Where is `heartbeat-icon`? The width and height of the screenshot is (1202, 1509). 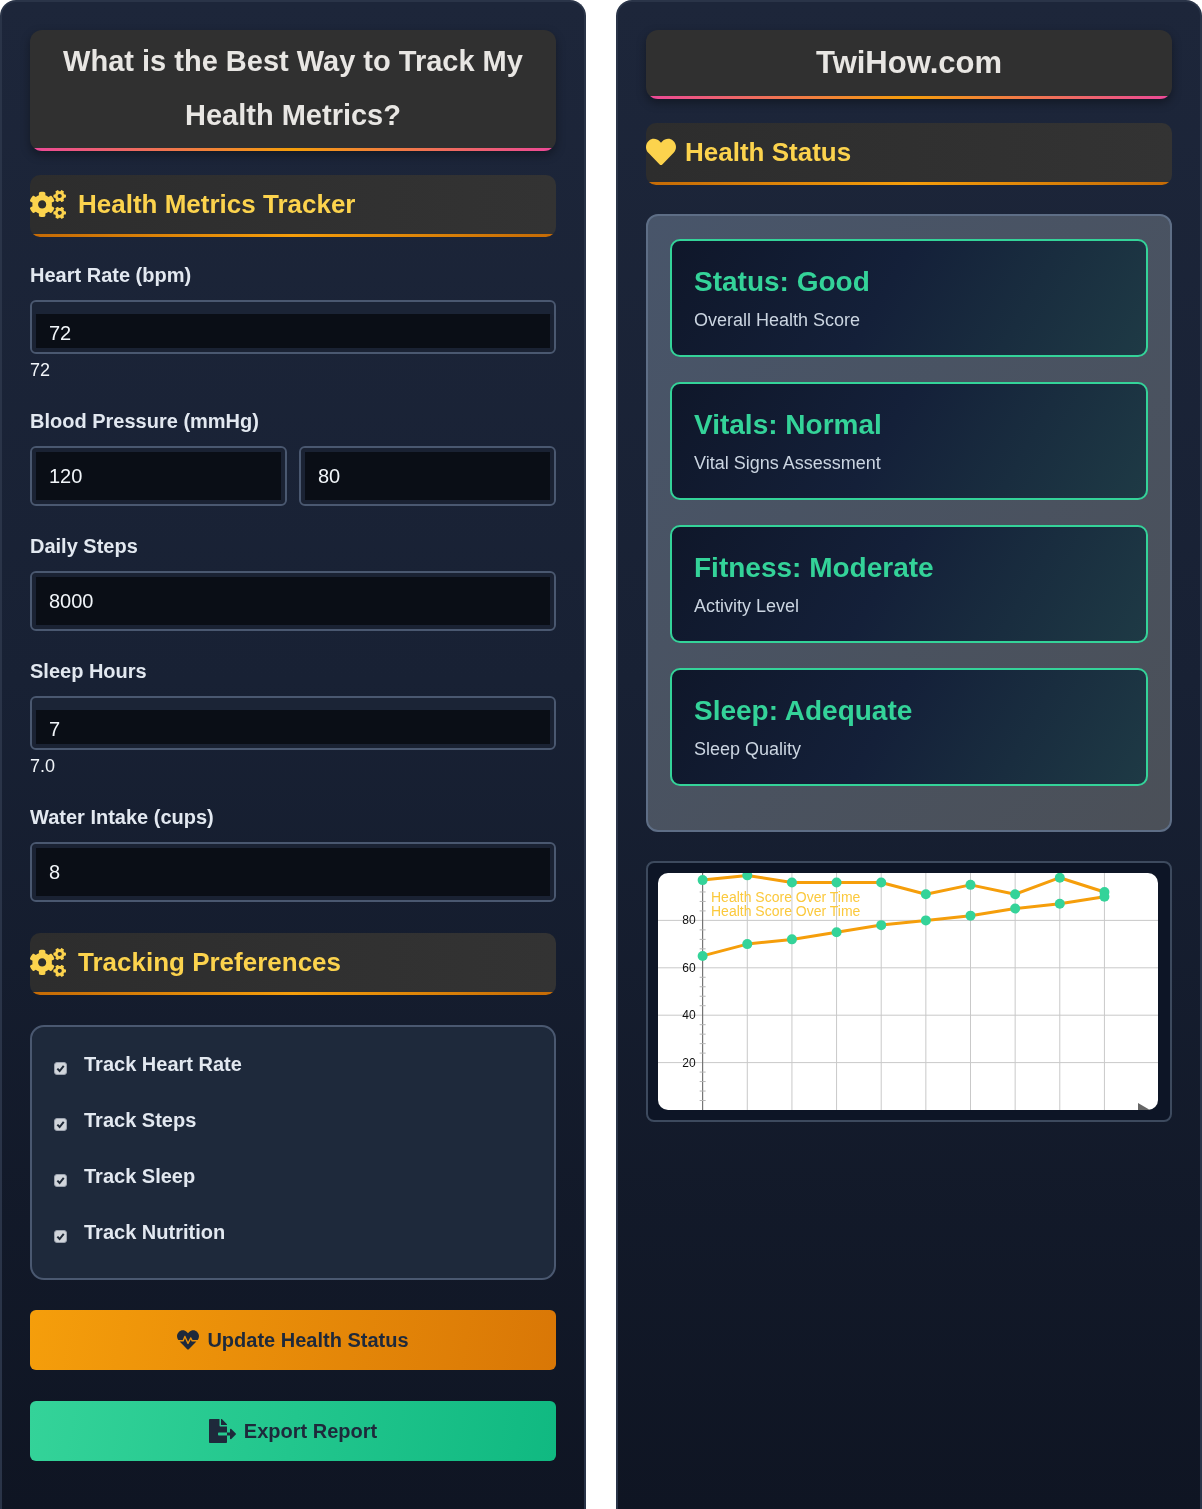
heartbeat-icon is located at coordinates (188, 1340).